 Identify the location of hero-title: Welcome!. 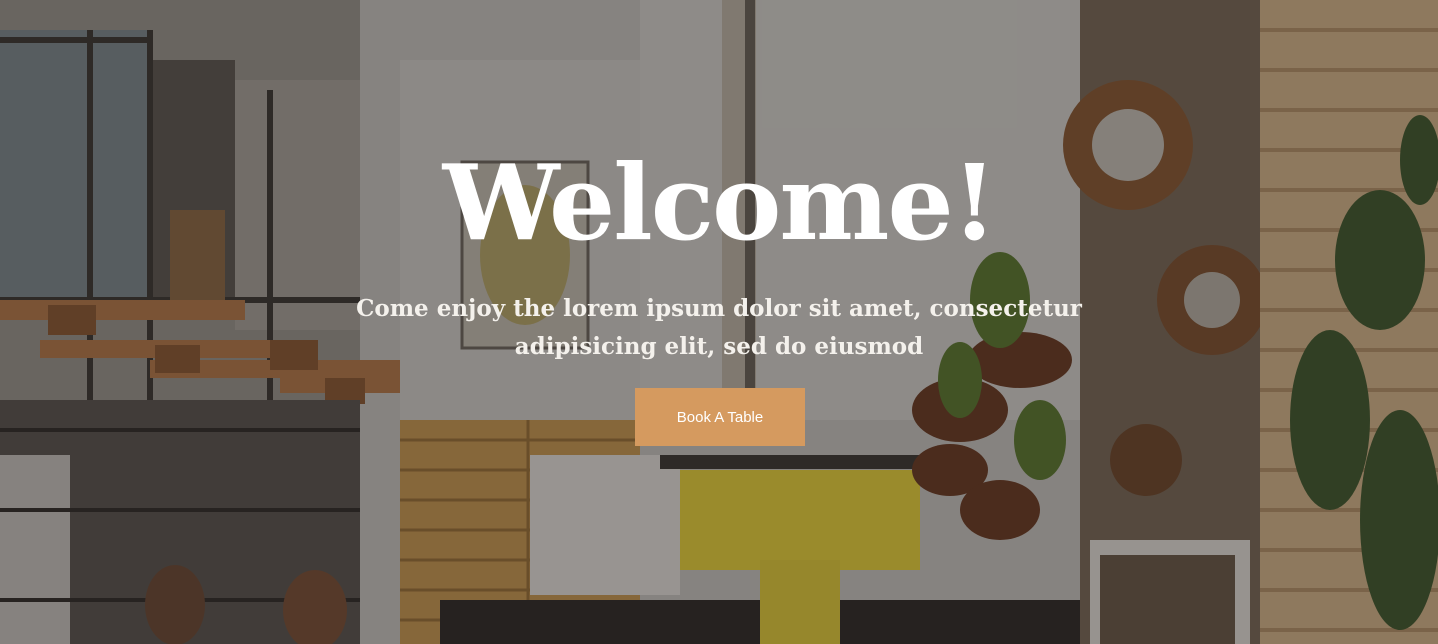
(720, 202).